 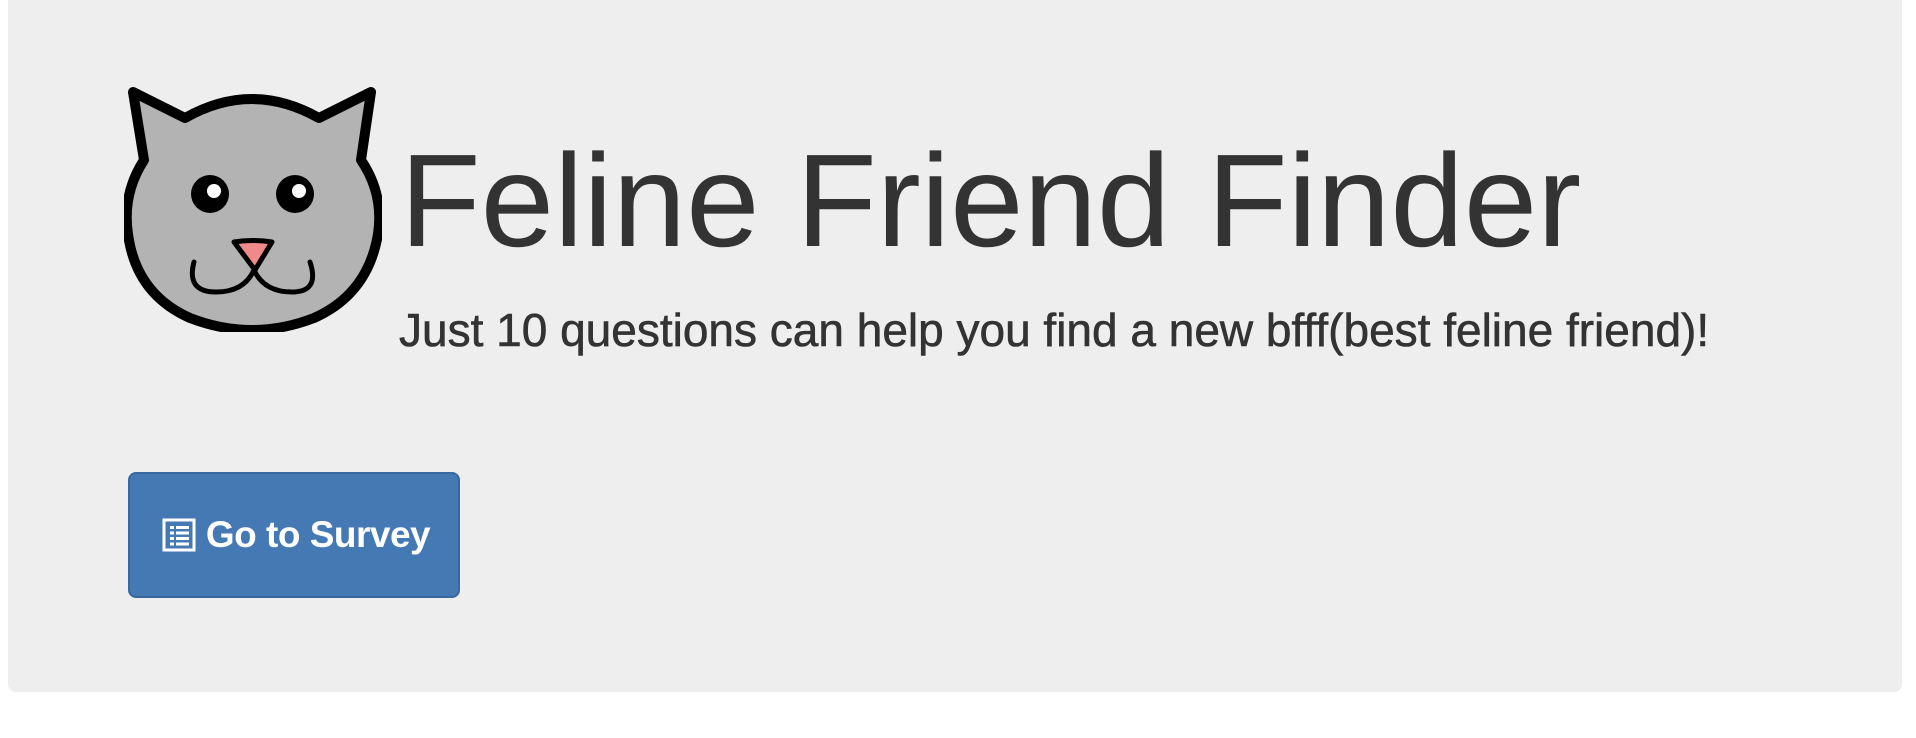 I want to click on go-to-survey-button: Go to Survey, so click(x=294, y=535).